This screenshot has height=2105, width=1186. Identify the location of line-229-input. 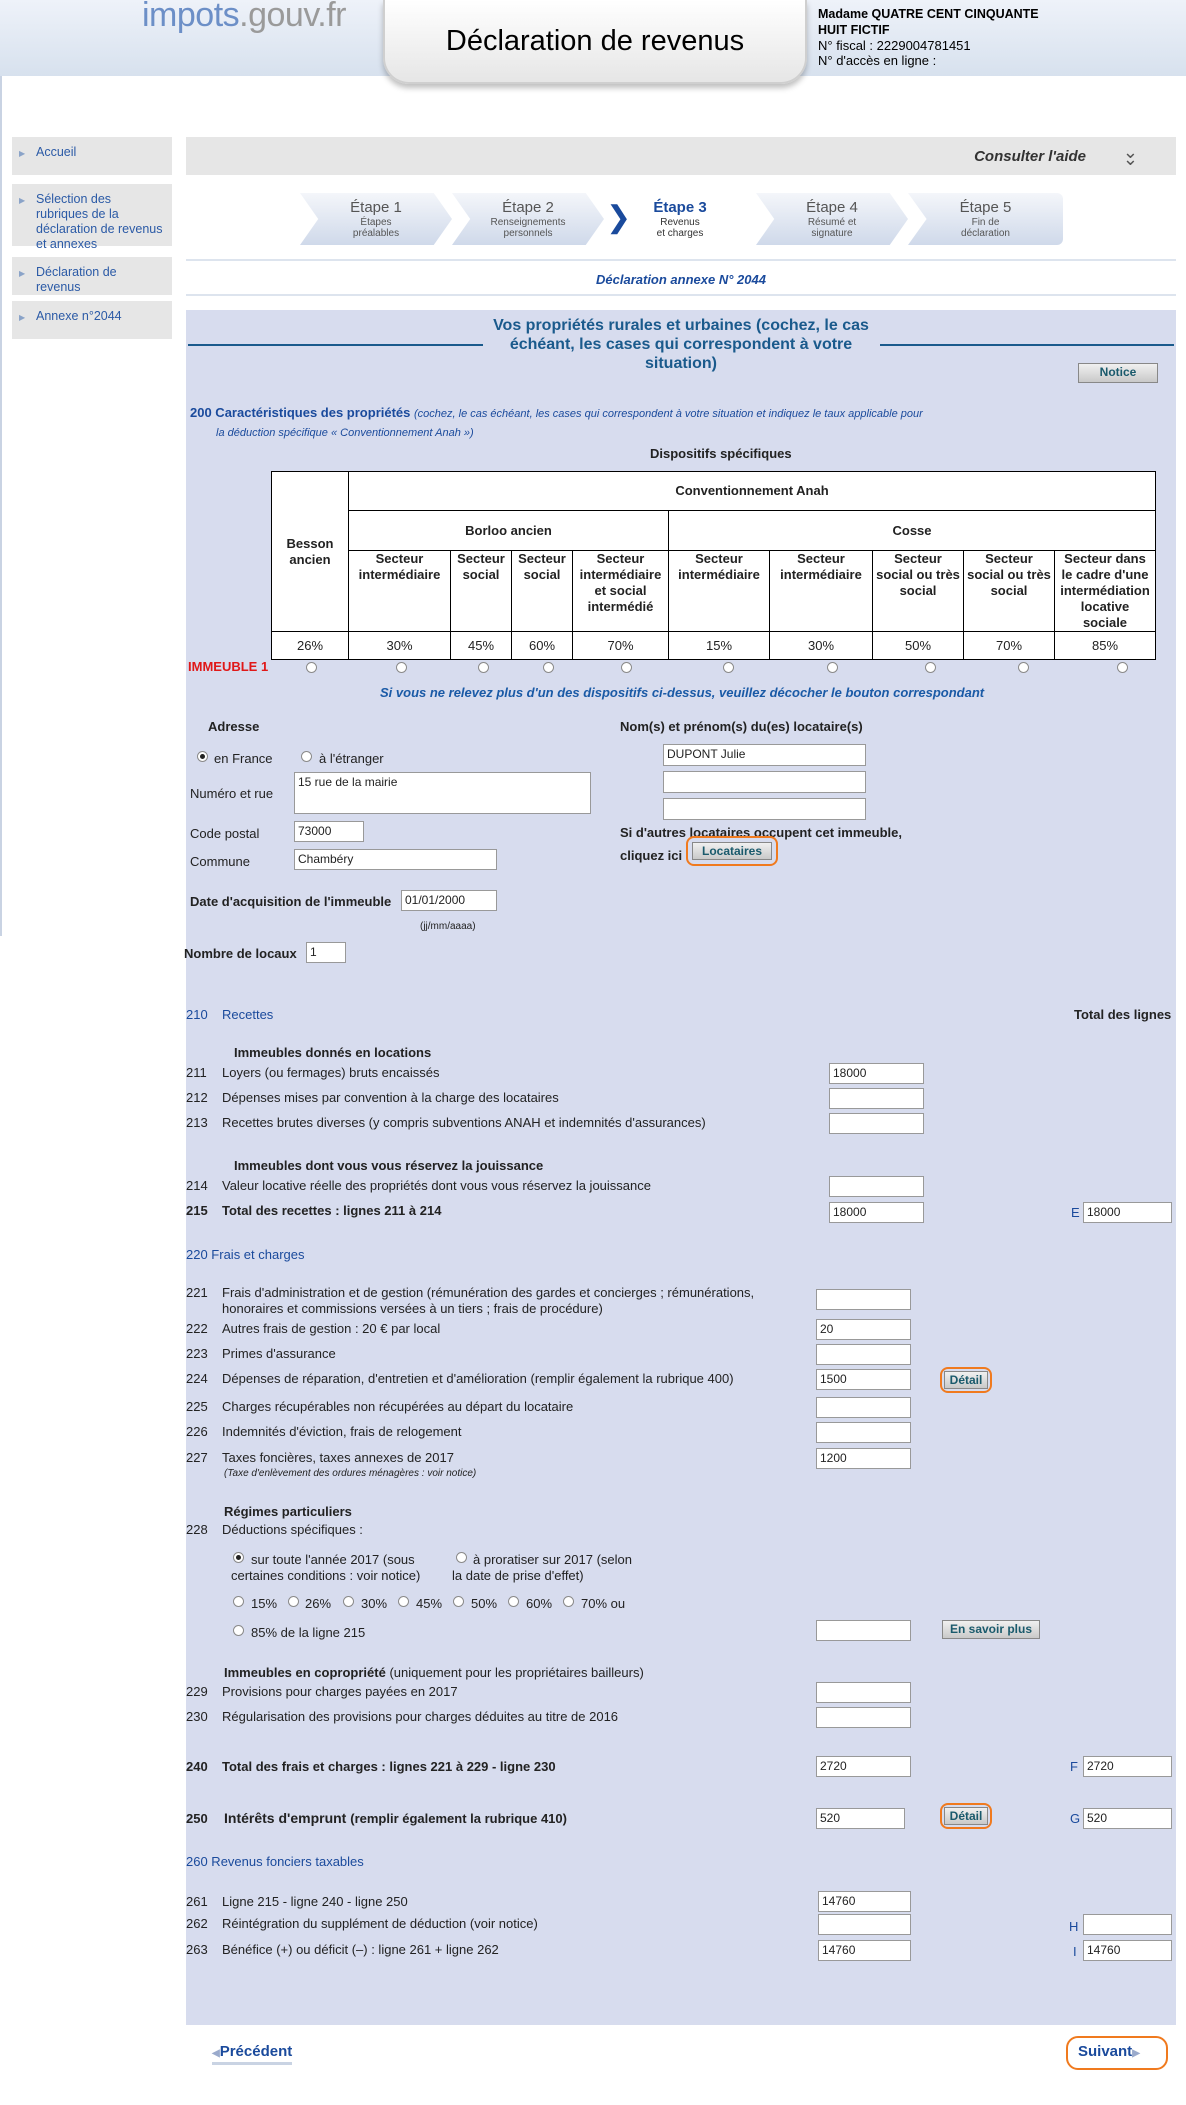
(863, 1692).